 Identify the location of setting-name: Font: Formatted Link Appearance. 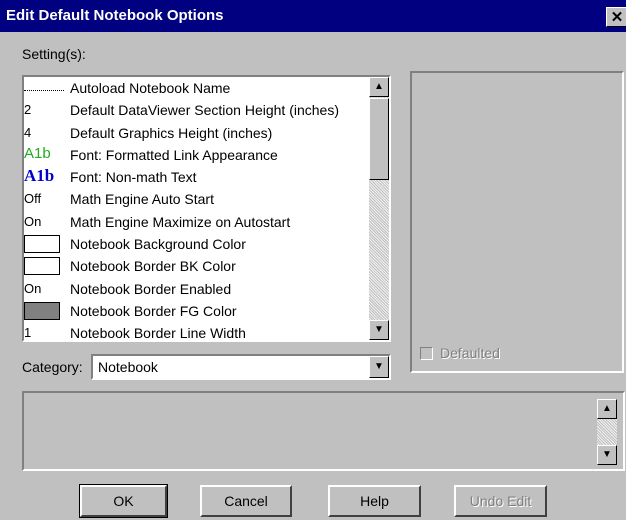
(174, 154).